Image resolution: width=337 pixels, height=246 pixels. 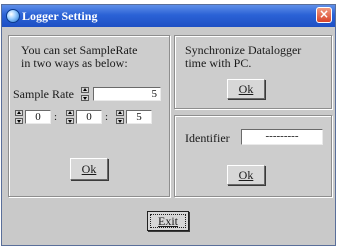 I want to click on sync-text-line1: Synchronize Datalogger, so click(x=243, y=50).